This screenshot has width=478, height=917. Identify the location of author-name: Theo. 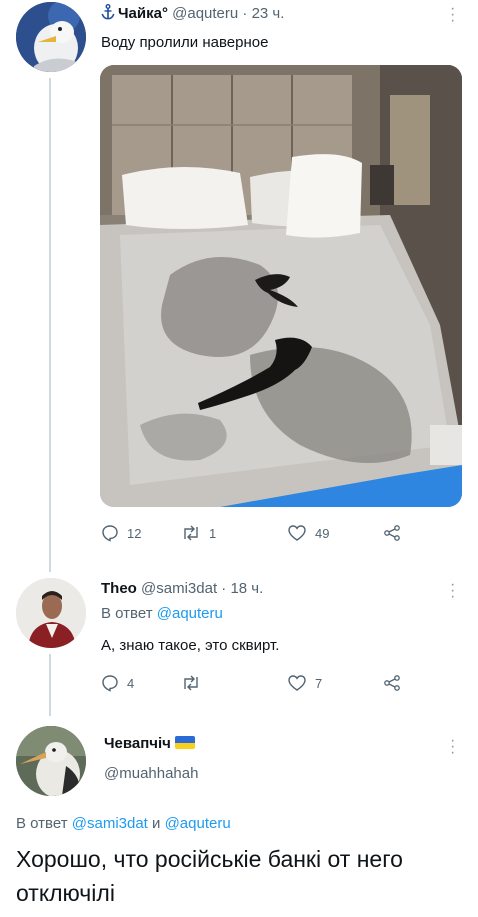
(119, 588).